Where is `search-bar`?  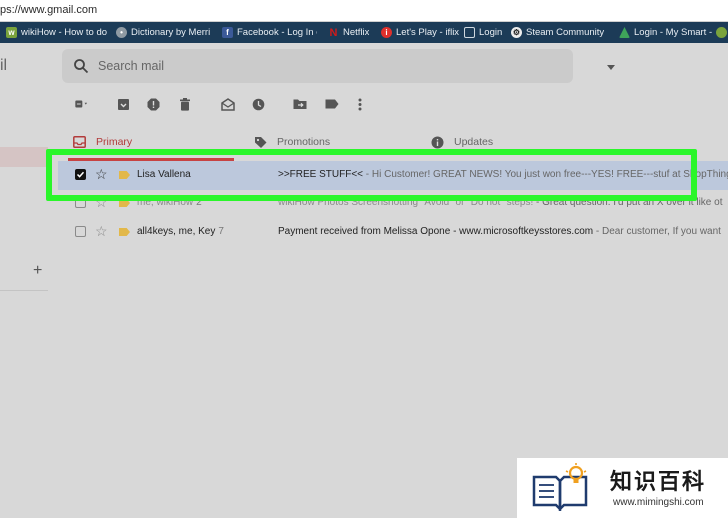 search-bar is located at coordinates (338, 66).